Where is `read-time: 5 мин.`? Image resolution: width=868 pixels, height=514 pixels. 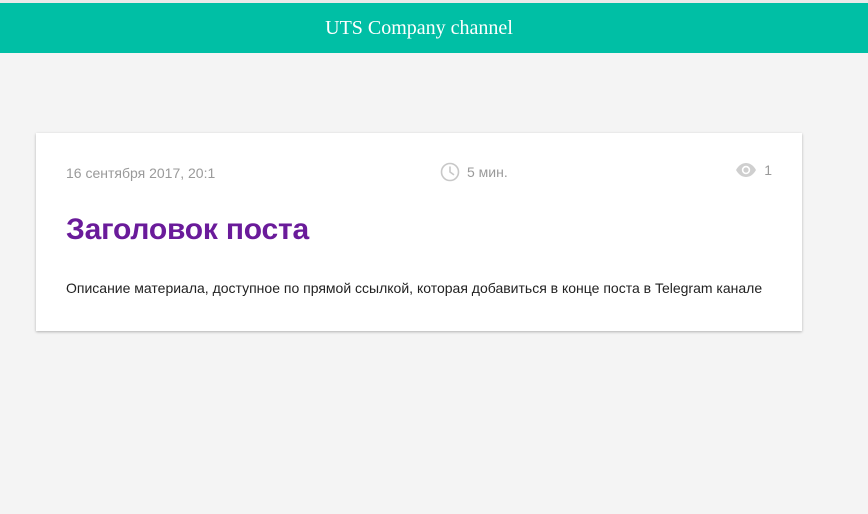 read-time: 5 мин. is located at coordinates (474, 172).